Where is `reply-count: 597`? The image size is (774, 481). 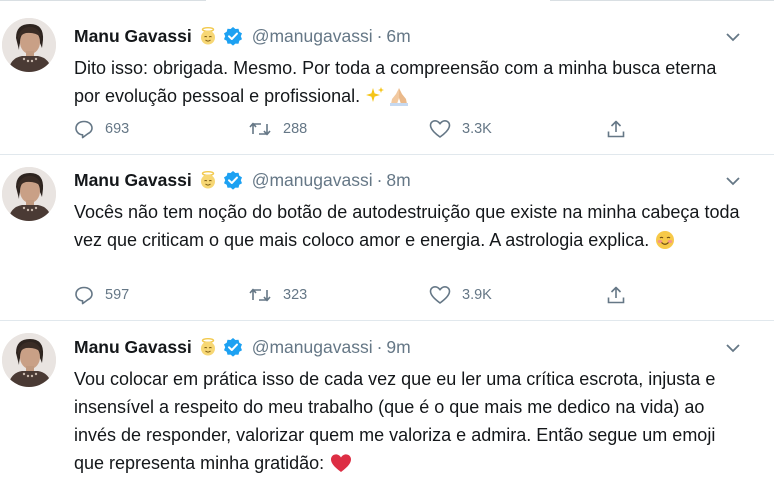
reply-count: 597 is located at coordinates (117, 295).